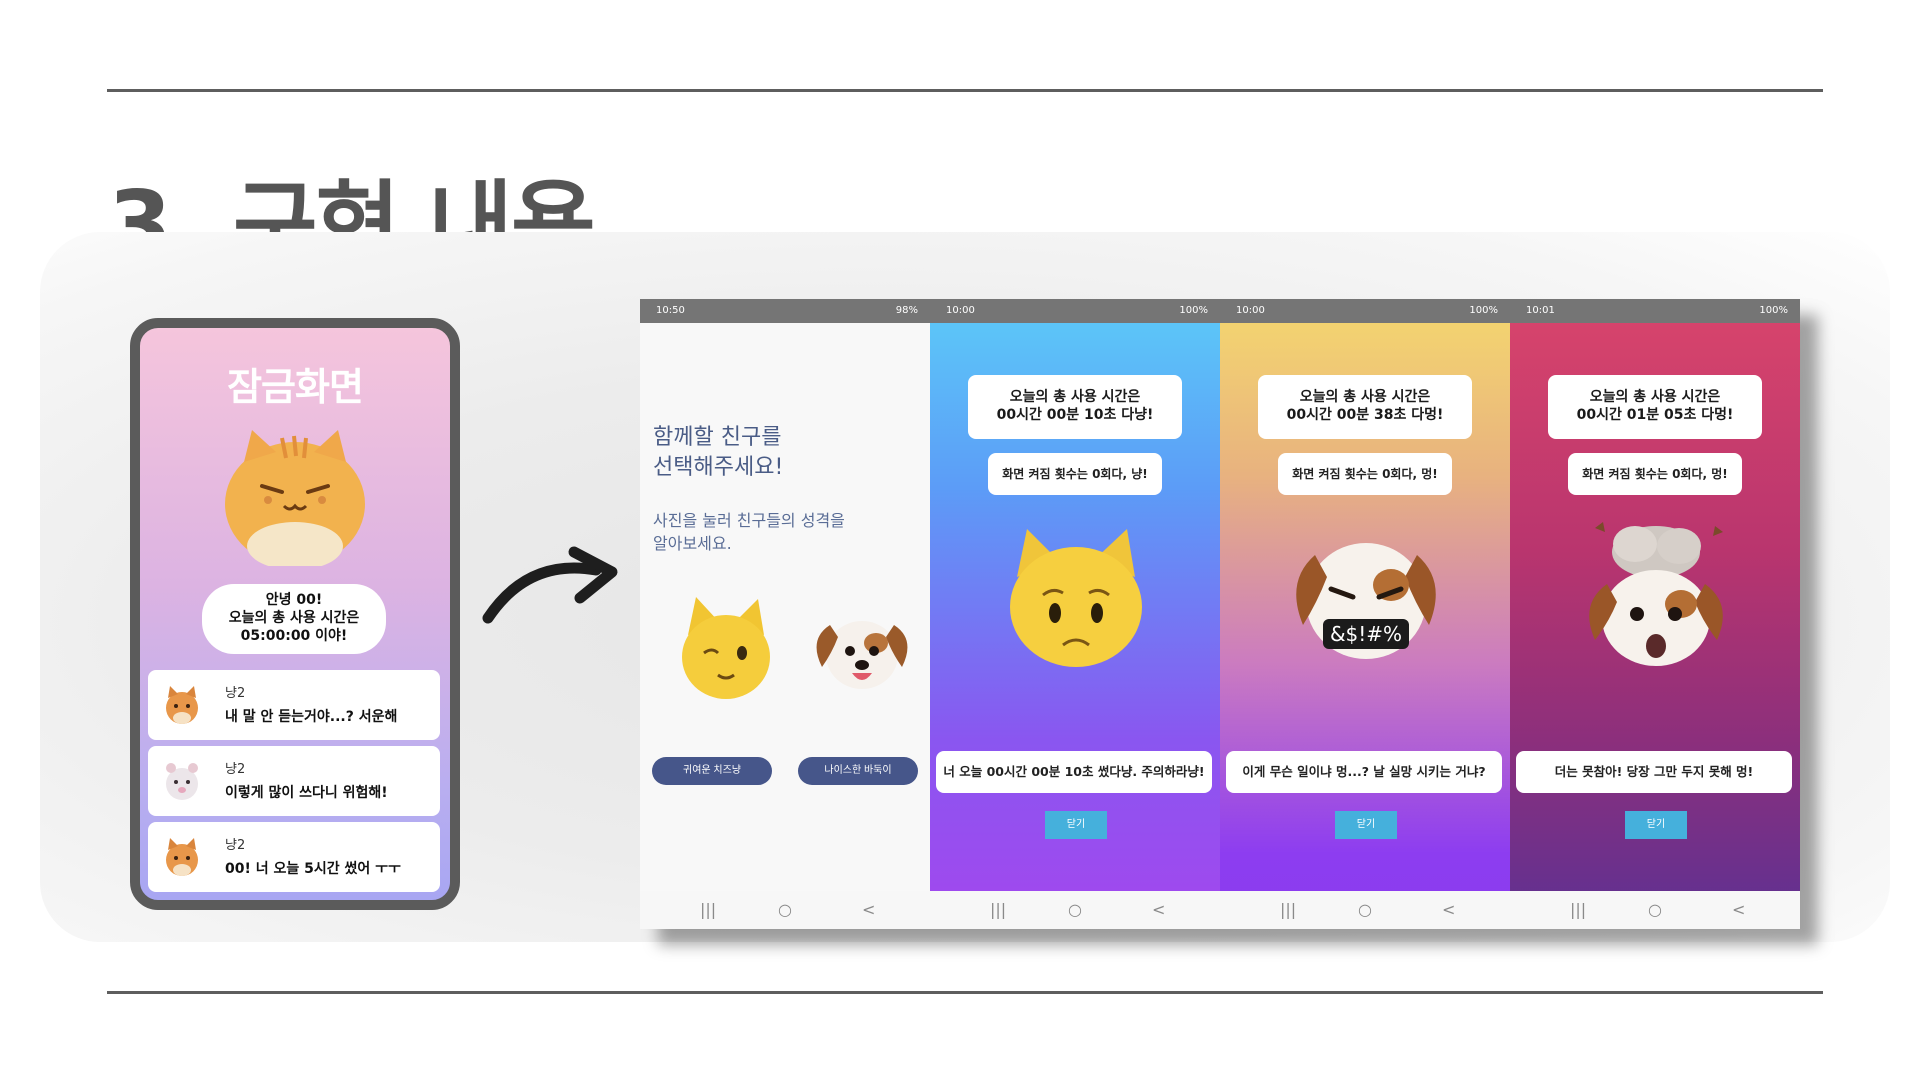 The image size is (1920, 1080). I want to click on screen-on-count-bubble: 화면 켜짐 횟수는 0회다, 냥!, so click(1075, 474).